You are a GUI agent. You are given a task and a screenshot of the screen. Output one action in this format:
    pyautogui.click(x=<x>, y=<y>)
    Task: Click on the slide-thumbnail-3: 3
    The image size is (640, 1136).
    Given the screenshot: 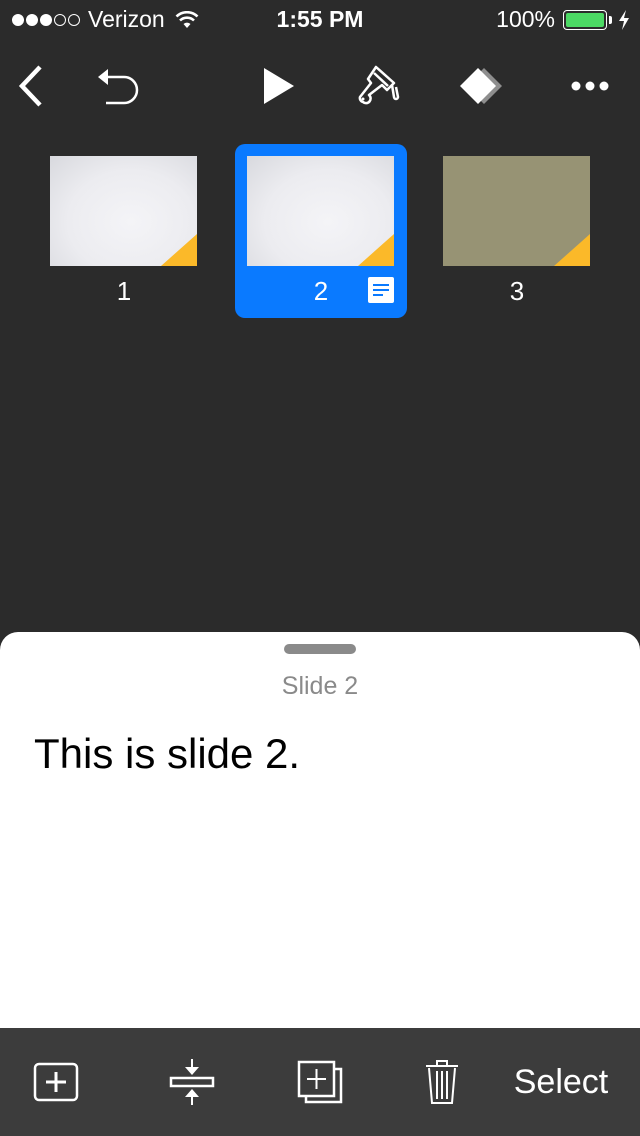 What is the action you would take?
    pyautogui.click(x=517, y=231)
    